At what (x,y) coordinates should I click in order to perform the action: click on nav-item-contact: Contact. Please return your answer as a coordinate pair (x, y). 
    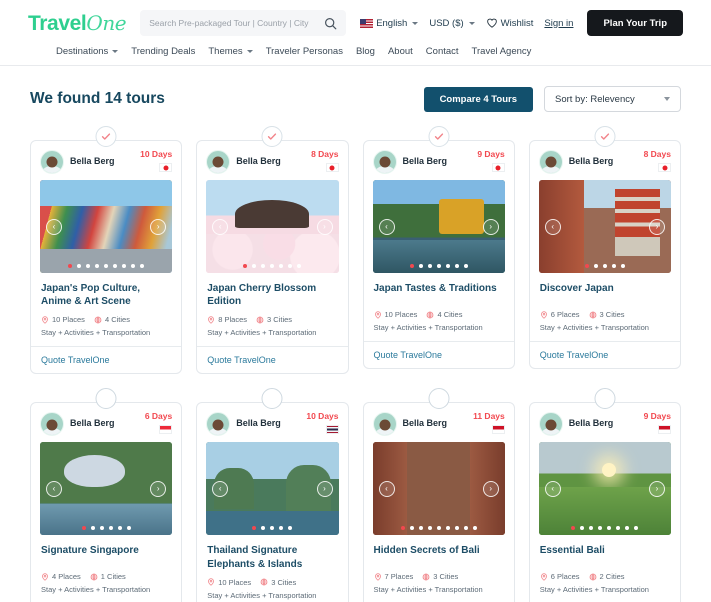
    Looking at the image, I should click on (442, 51).